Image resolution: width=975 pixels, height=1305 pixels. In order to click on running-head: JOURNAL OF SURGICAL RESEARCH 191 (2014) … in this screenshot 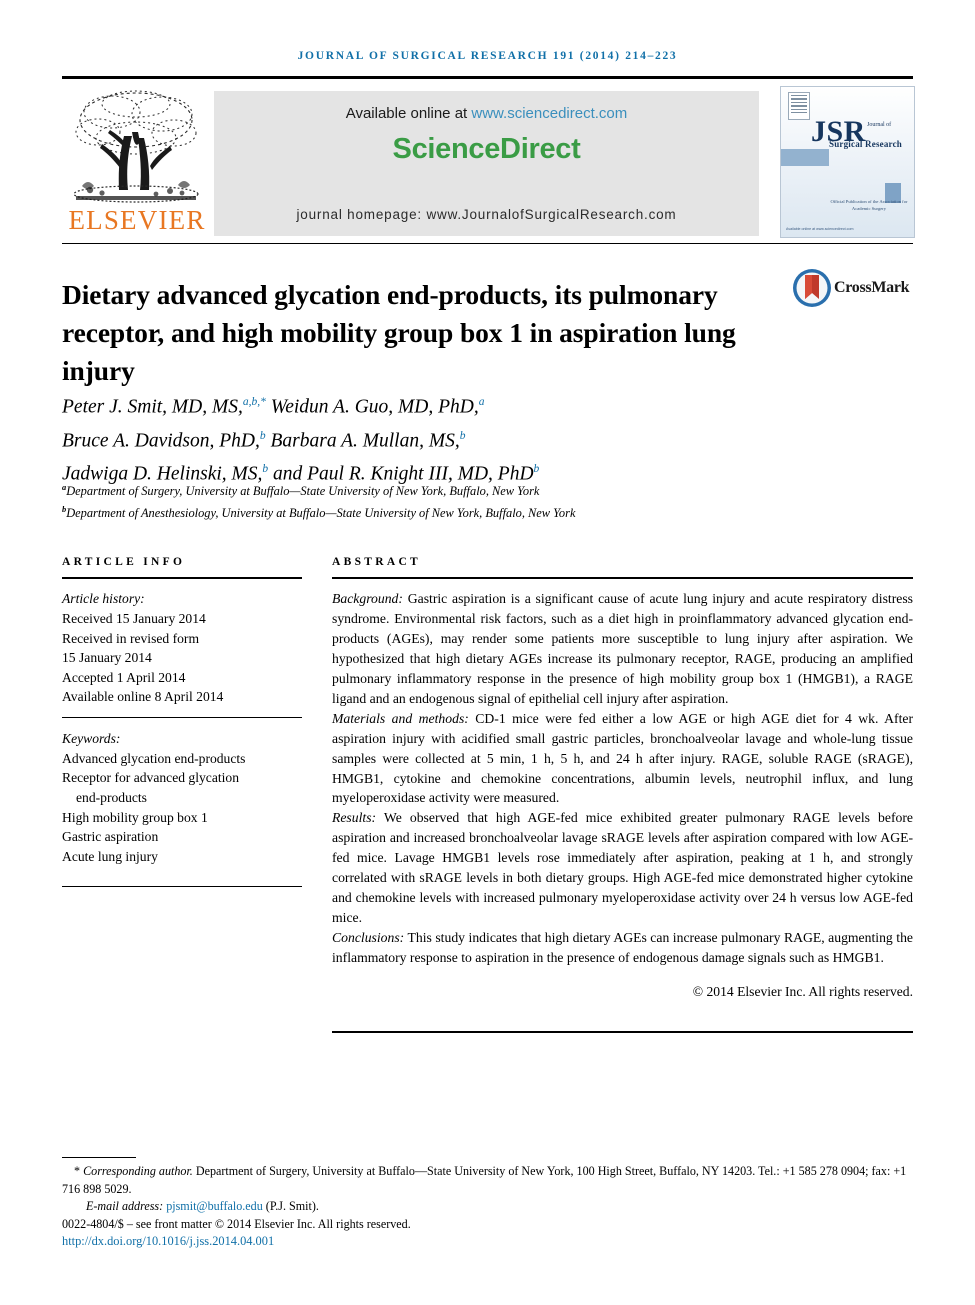, I will do `click(487, 56)`.